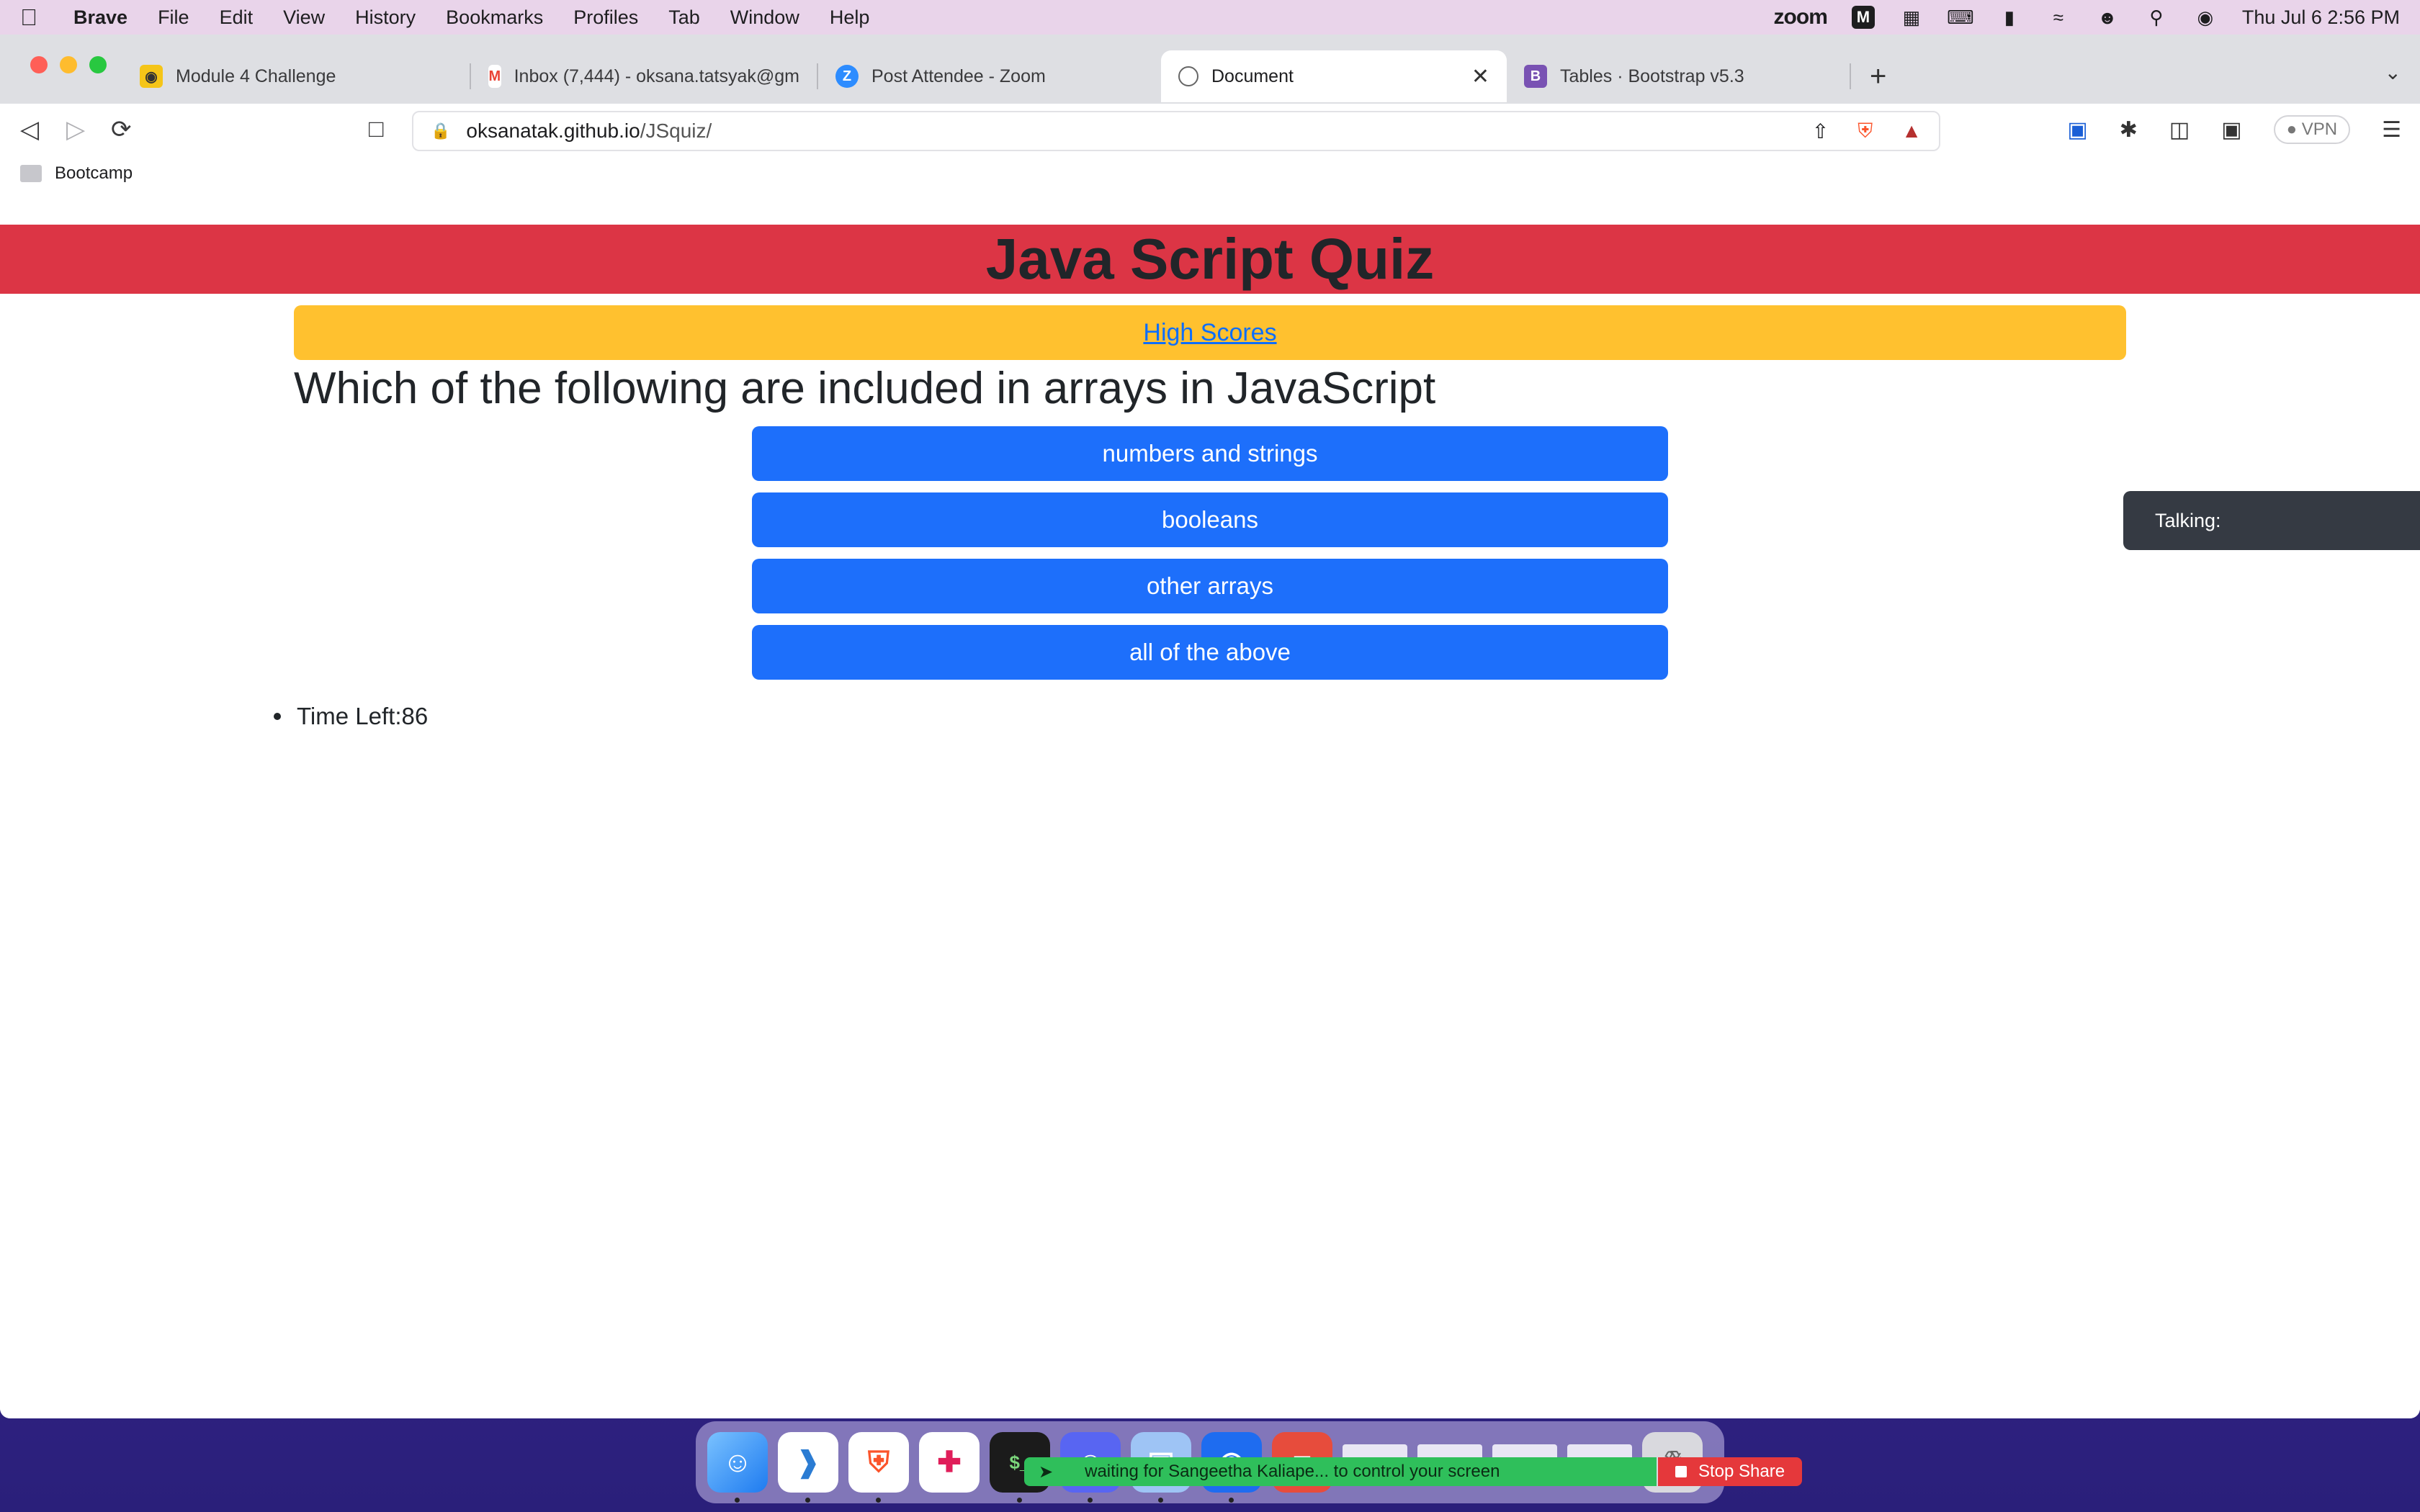 Image resolution: width=2420 pixels, height=1512 pixels. I want to click on tab-label: Module 4 Challenge, so click(256, 76).